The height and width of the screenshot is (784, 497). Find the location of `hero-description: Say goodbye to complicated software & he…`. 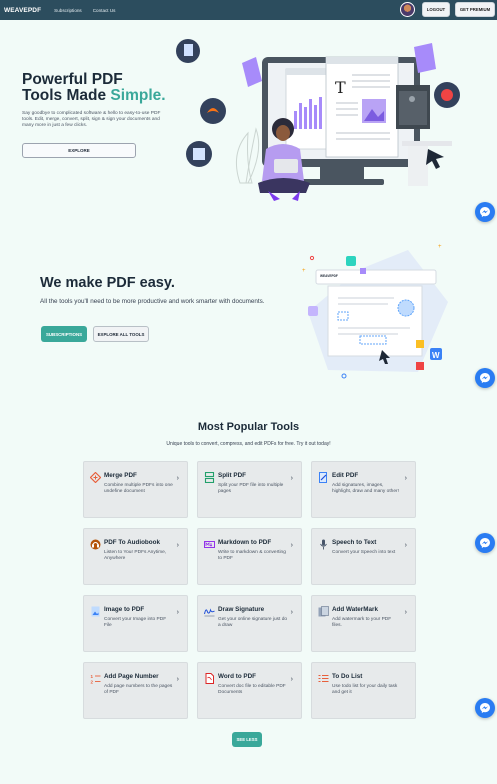

hero-description: Say goodbye to complicated software & he… is located at coordinates (91, 120).